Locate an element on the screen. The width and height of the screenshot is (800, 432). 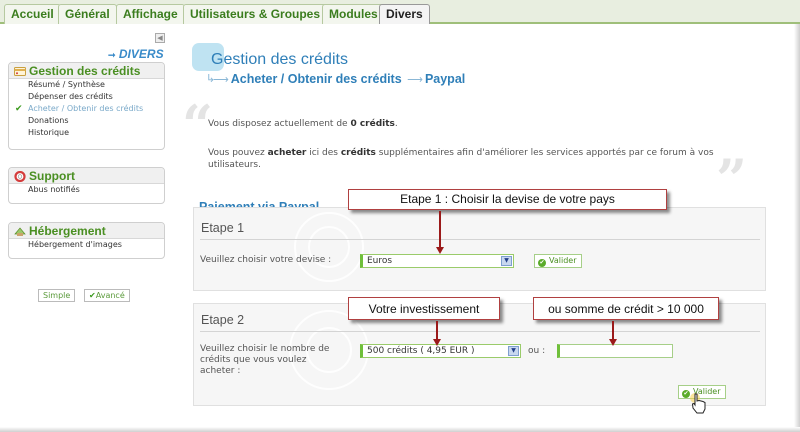
simple-mode-button: Simple is located at coordinates (57, 295).